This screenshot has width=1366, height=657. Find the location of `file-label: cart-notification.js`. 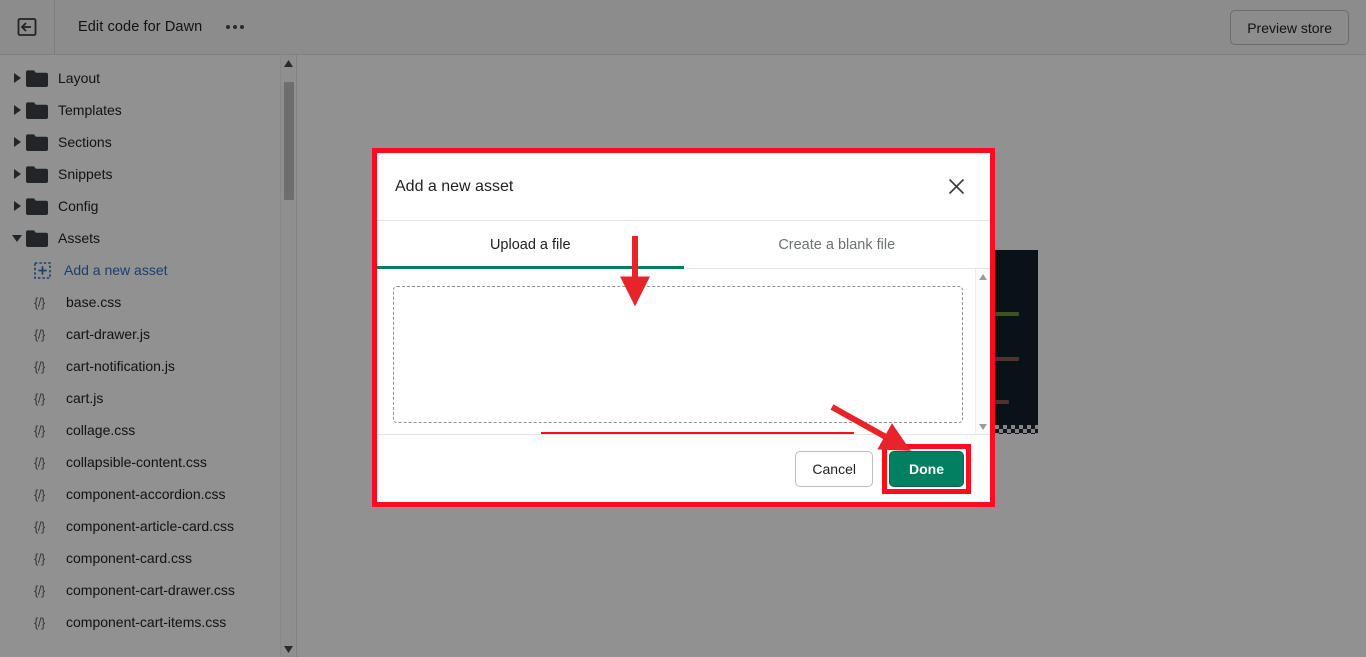

file-label: cart-notification.js is located at coordinates (120, 366).